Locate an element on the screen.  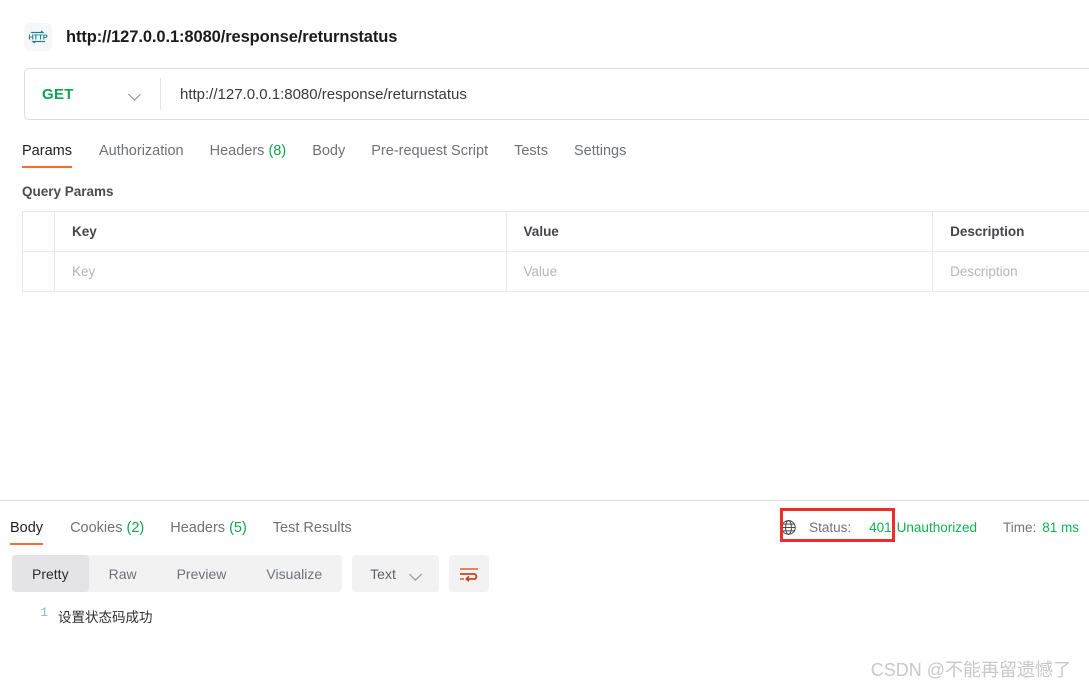
tab-test-results: Test Results is located at coordinates (312, 532).